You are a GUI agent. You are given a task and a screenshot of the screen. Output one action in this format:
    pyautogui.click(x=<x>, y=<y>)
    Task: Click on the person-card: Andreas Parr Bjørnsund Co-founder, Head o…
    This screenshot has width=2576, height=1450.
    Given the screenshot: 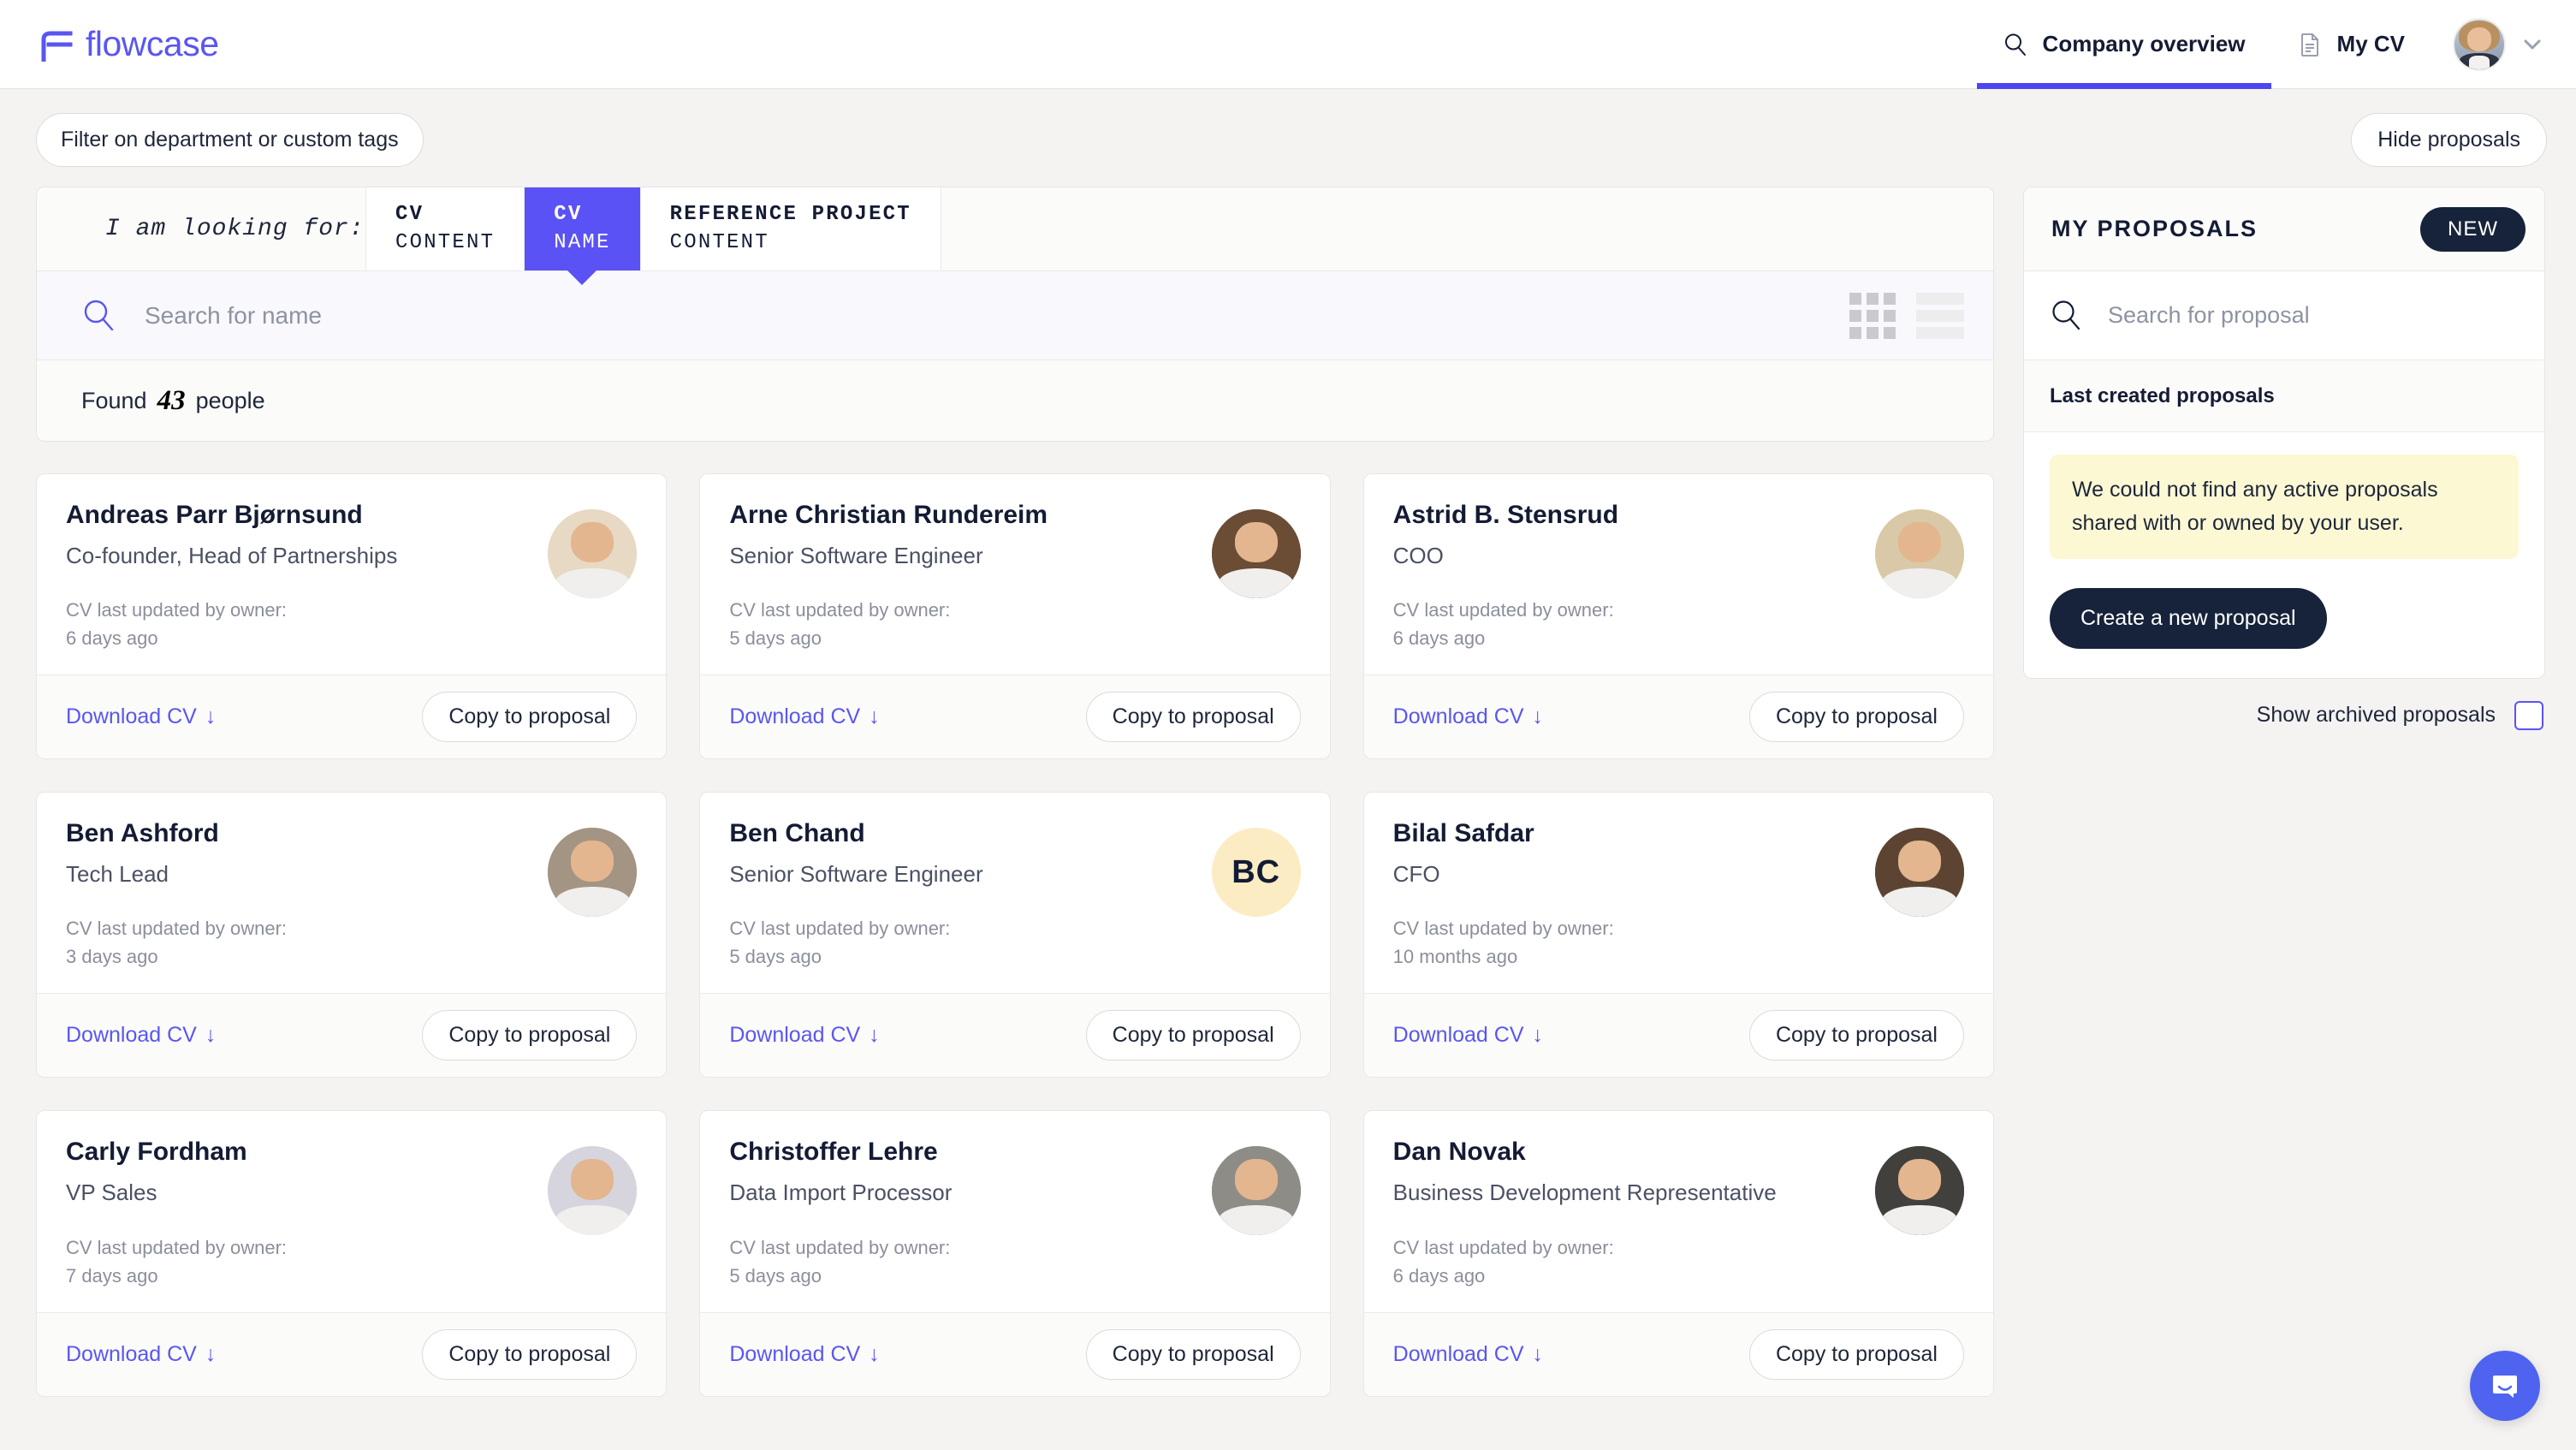 What is the action you would take?
    pyautogui.click(x=352, y=616)
    